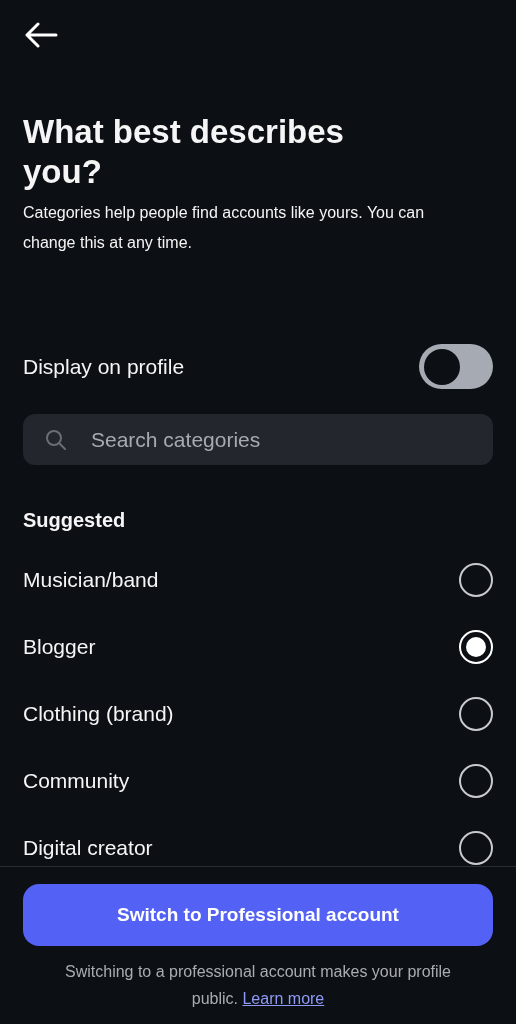  Describe the element at coordinates (184, 152) in the screenshot. I see `page-title: What best describes you?` at that location.